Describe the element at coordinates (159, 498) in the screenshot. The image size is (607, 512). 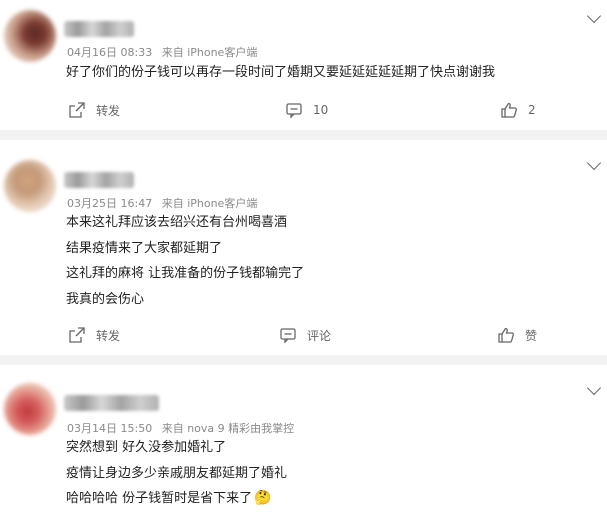
I see `post-line-text: 哈哈哈哈 份子钱暂时是省下来了` at that location.